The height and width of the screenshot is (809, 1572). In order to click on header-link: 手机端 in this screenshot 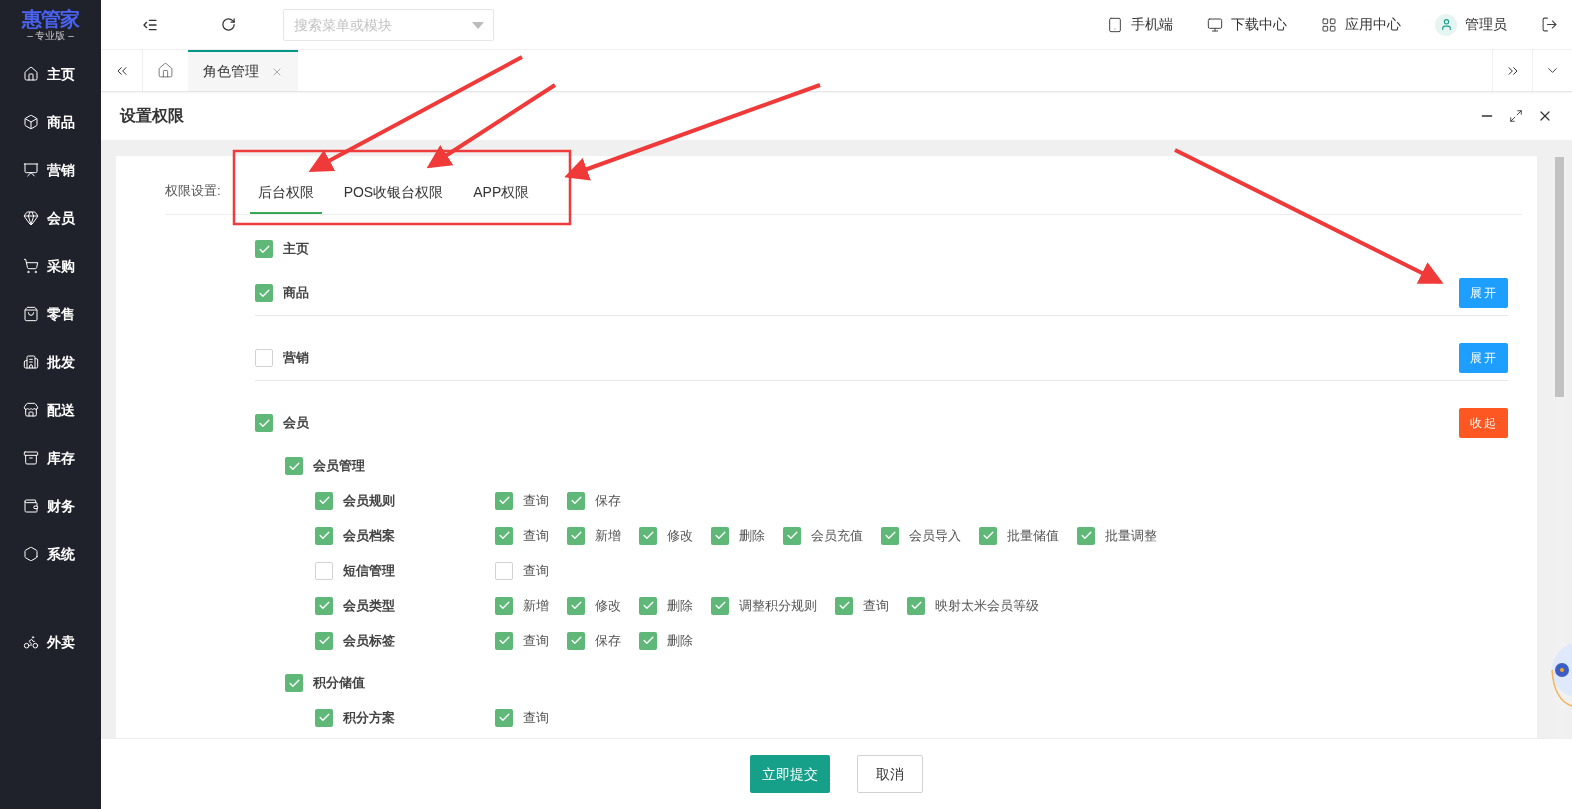, I will do `click(1140, 24)`.